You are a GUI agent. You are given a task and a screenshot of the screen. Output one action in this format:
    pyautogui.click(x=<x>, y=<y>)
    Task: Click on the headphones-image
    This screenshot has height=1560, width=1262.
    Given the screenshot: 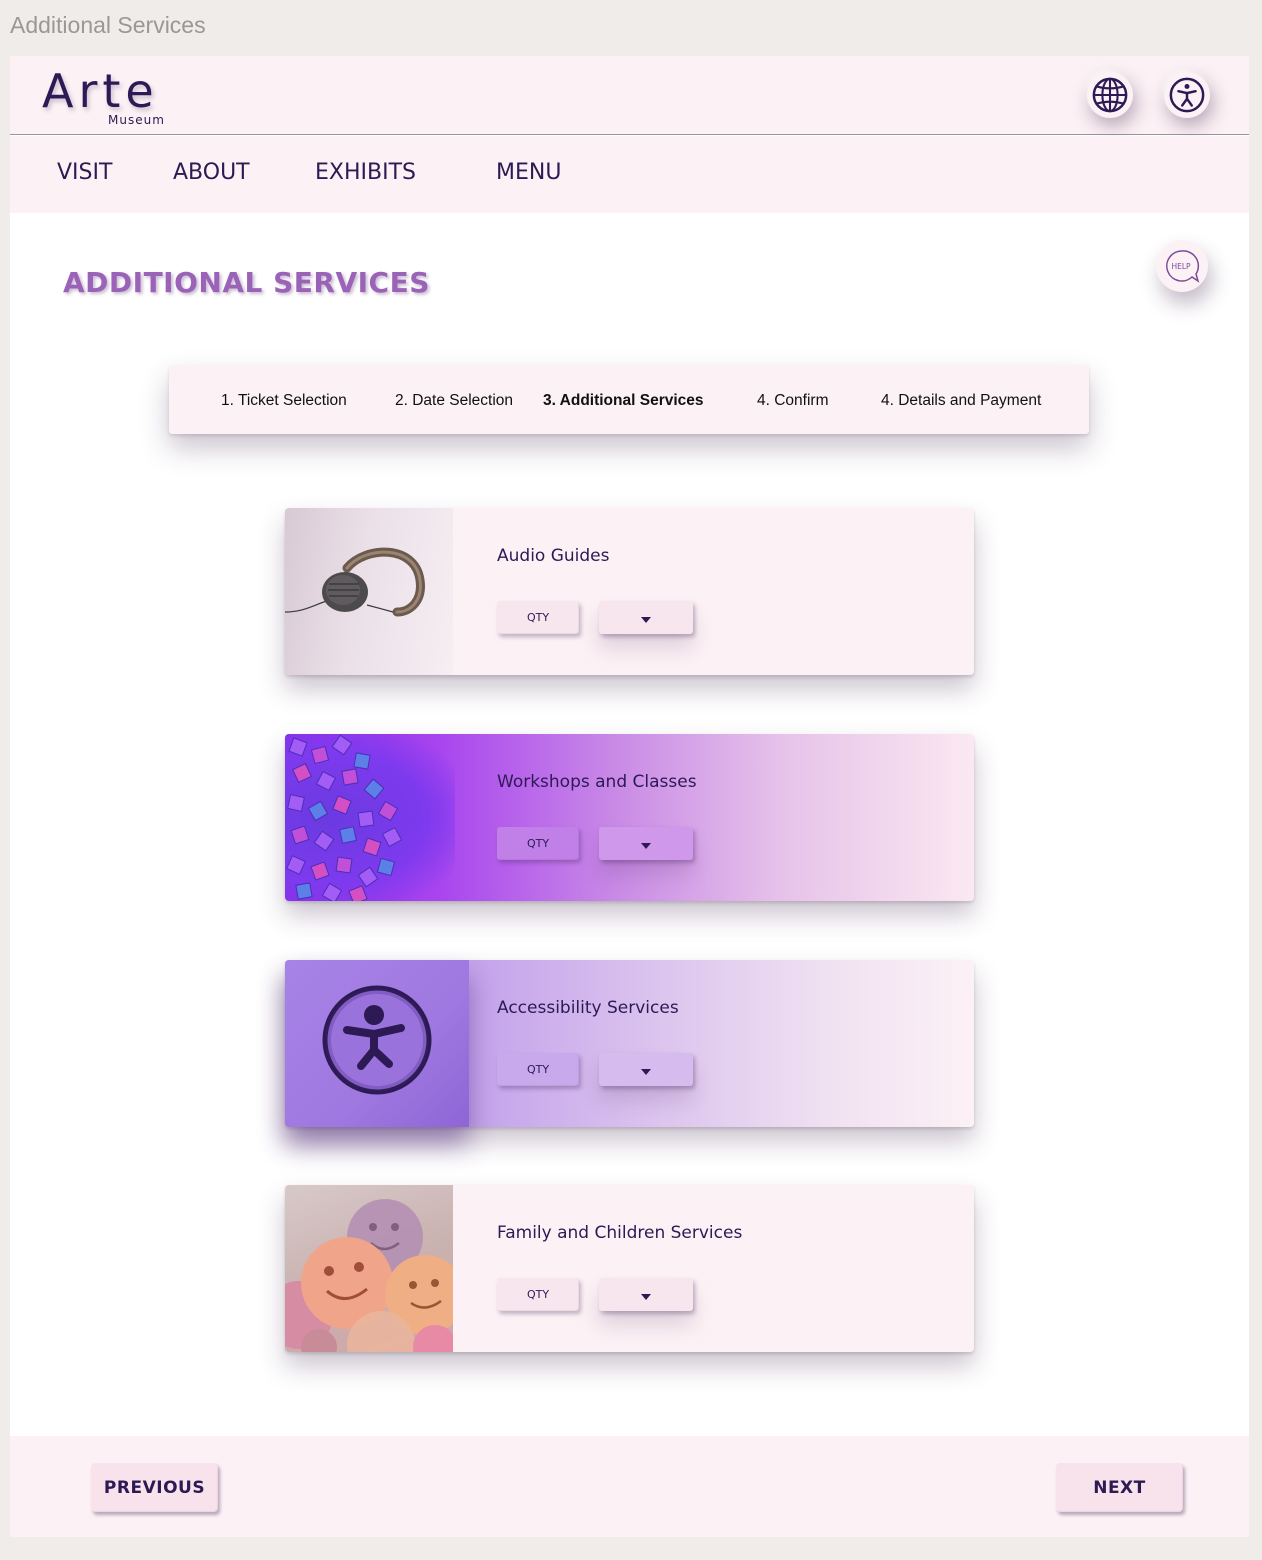 What is the action you would take?
    pyautogui.click(x=369, y=591)
    